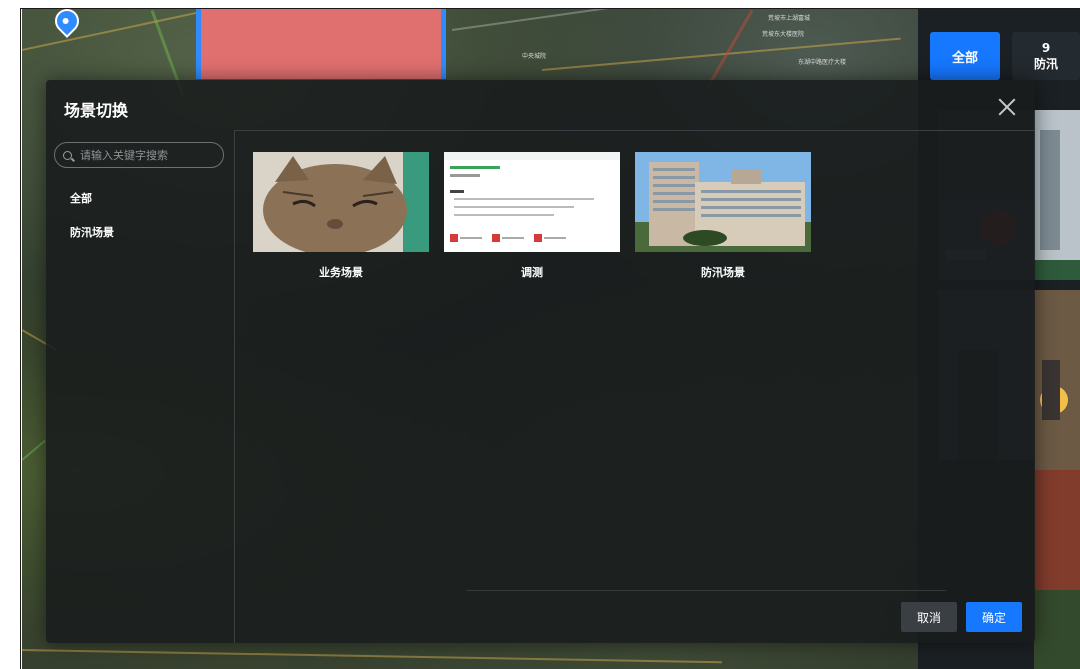  I want to click on scene-card-business: 业务场景, so click(341, 216).